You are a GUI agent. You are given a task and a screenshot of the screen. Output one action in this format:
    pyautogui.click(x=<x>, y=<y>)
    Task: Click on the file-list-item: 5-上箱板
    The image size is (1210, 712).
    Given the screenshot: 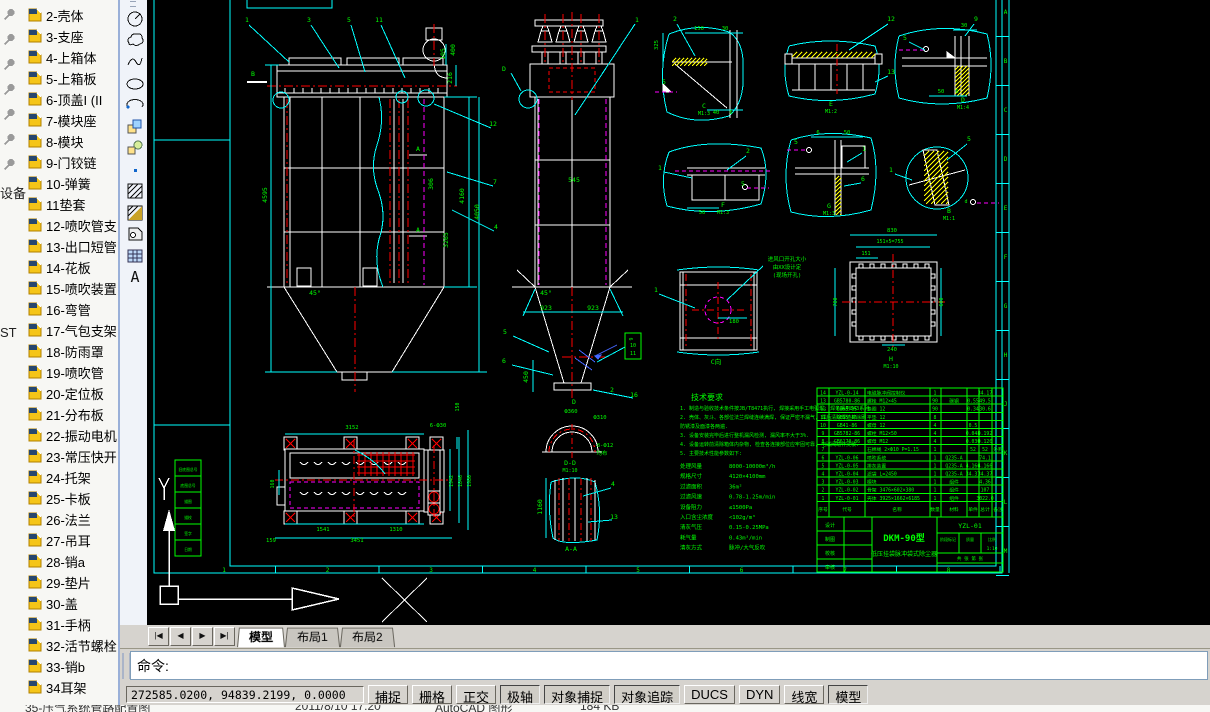 What is the action you would take?
    pyautogui.click(x=62, y=78)
    